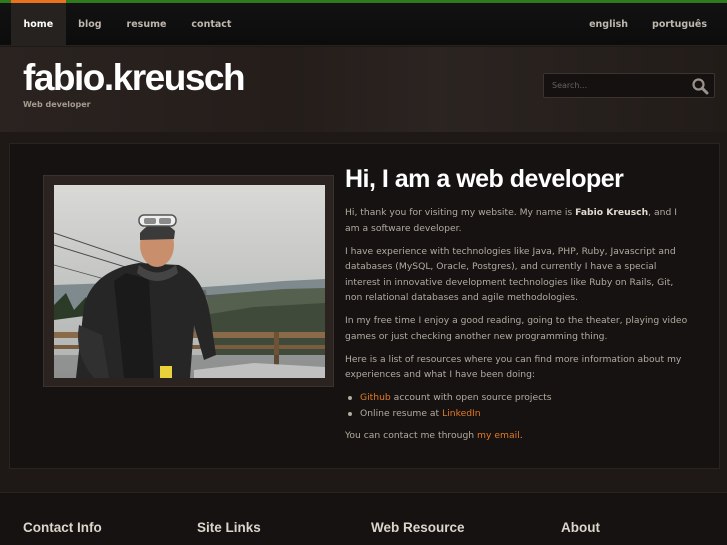 This screenshot has width=727, height=545. I want to click on author-name: Fabio Kreusch, so click(612, 212).